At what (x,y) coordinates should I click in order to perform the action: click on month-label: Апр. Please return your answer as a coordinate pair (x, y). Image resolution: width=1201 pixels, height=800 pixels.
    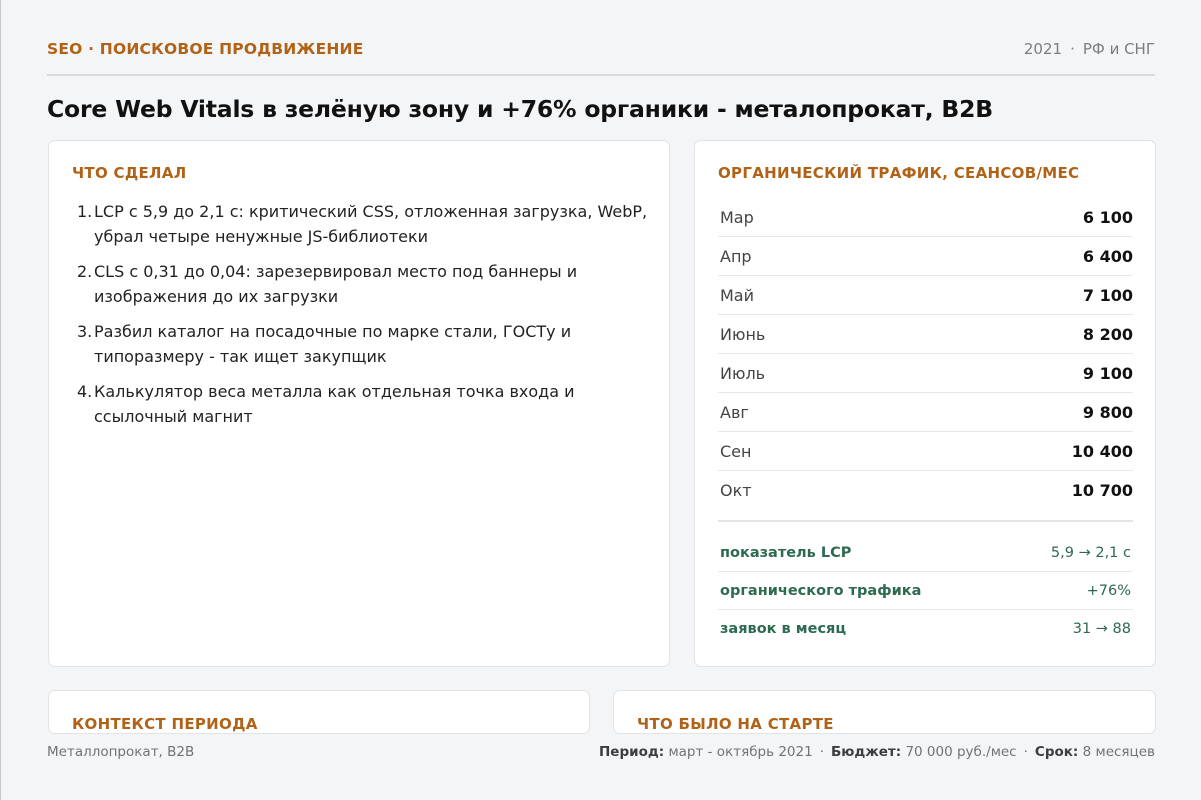
    Looking at the image, I should click on (736, 256).